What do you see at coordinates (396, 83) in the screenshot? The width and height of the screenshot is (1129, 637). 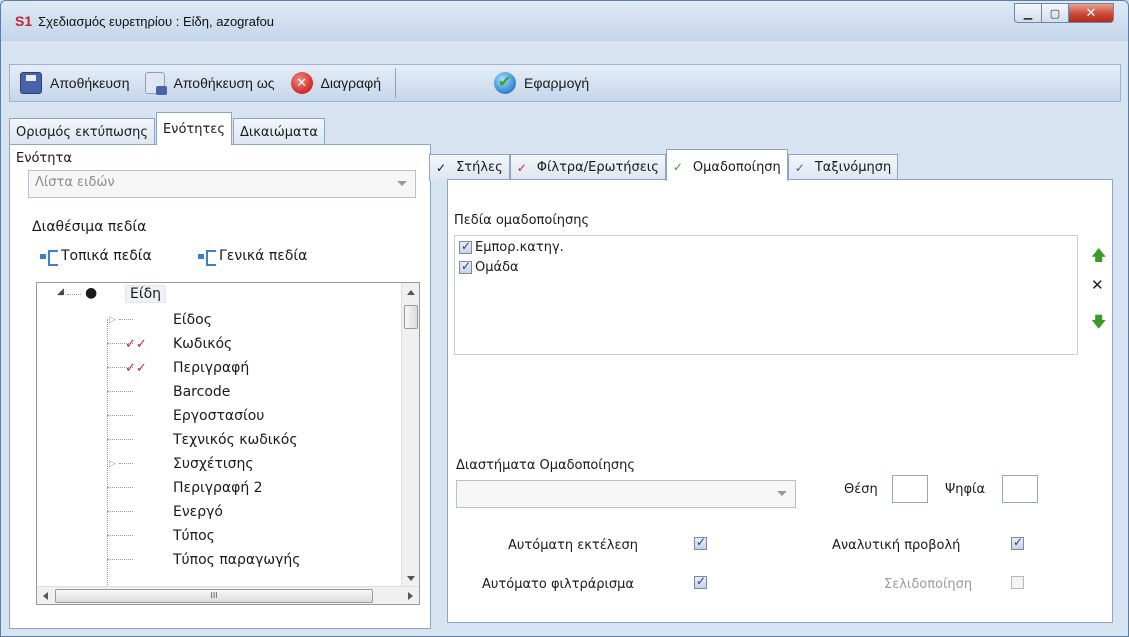 I see `toolbar-separator` at bounding box center [396, 83].